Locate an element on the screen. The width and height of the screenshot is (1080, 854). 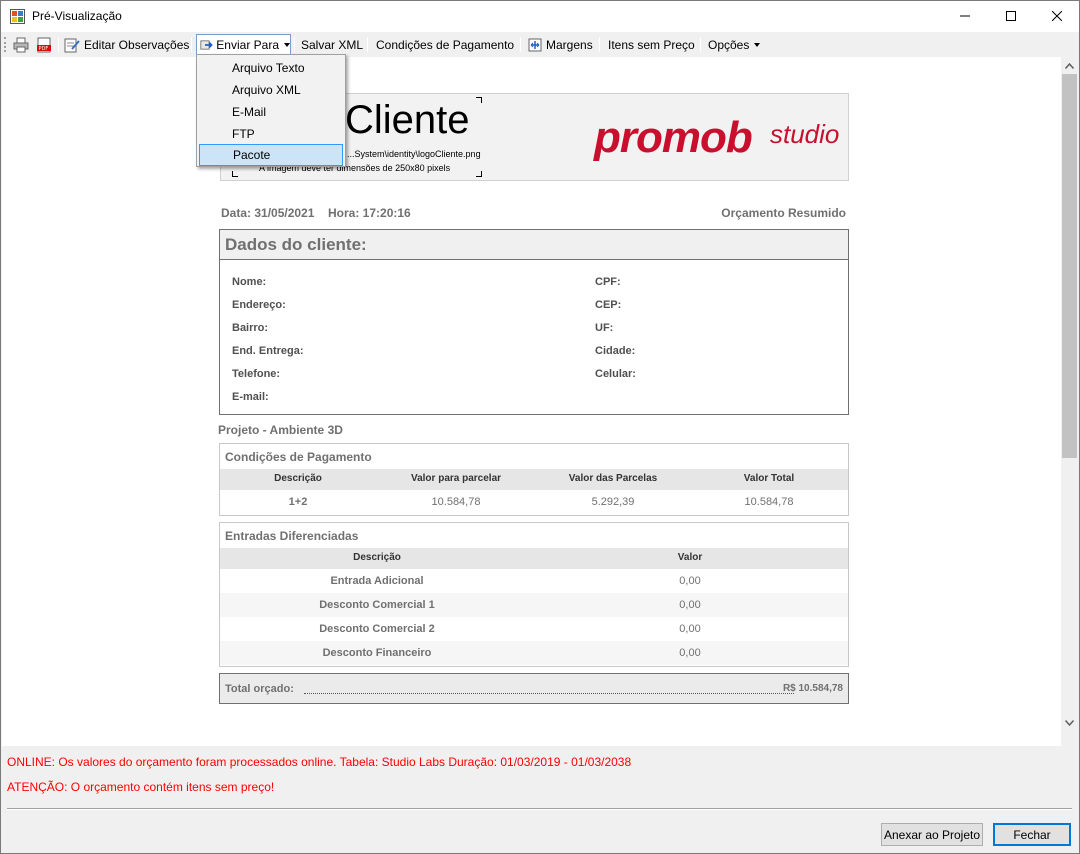
margens-button: Margens is located at coordinates (560, 44).